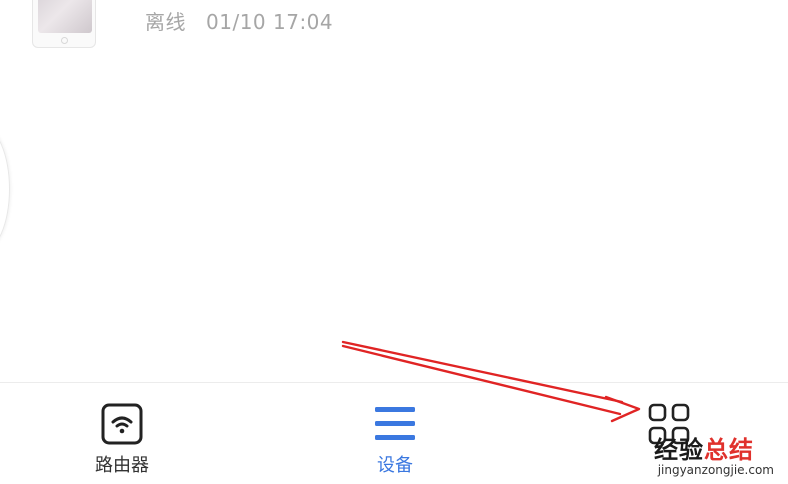 Image resolution: width=788 pixels, height=484 pixels. I want to click on watermark-title-part2: 总结, so click(729, 450).